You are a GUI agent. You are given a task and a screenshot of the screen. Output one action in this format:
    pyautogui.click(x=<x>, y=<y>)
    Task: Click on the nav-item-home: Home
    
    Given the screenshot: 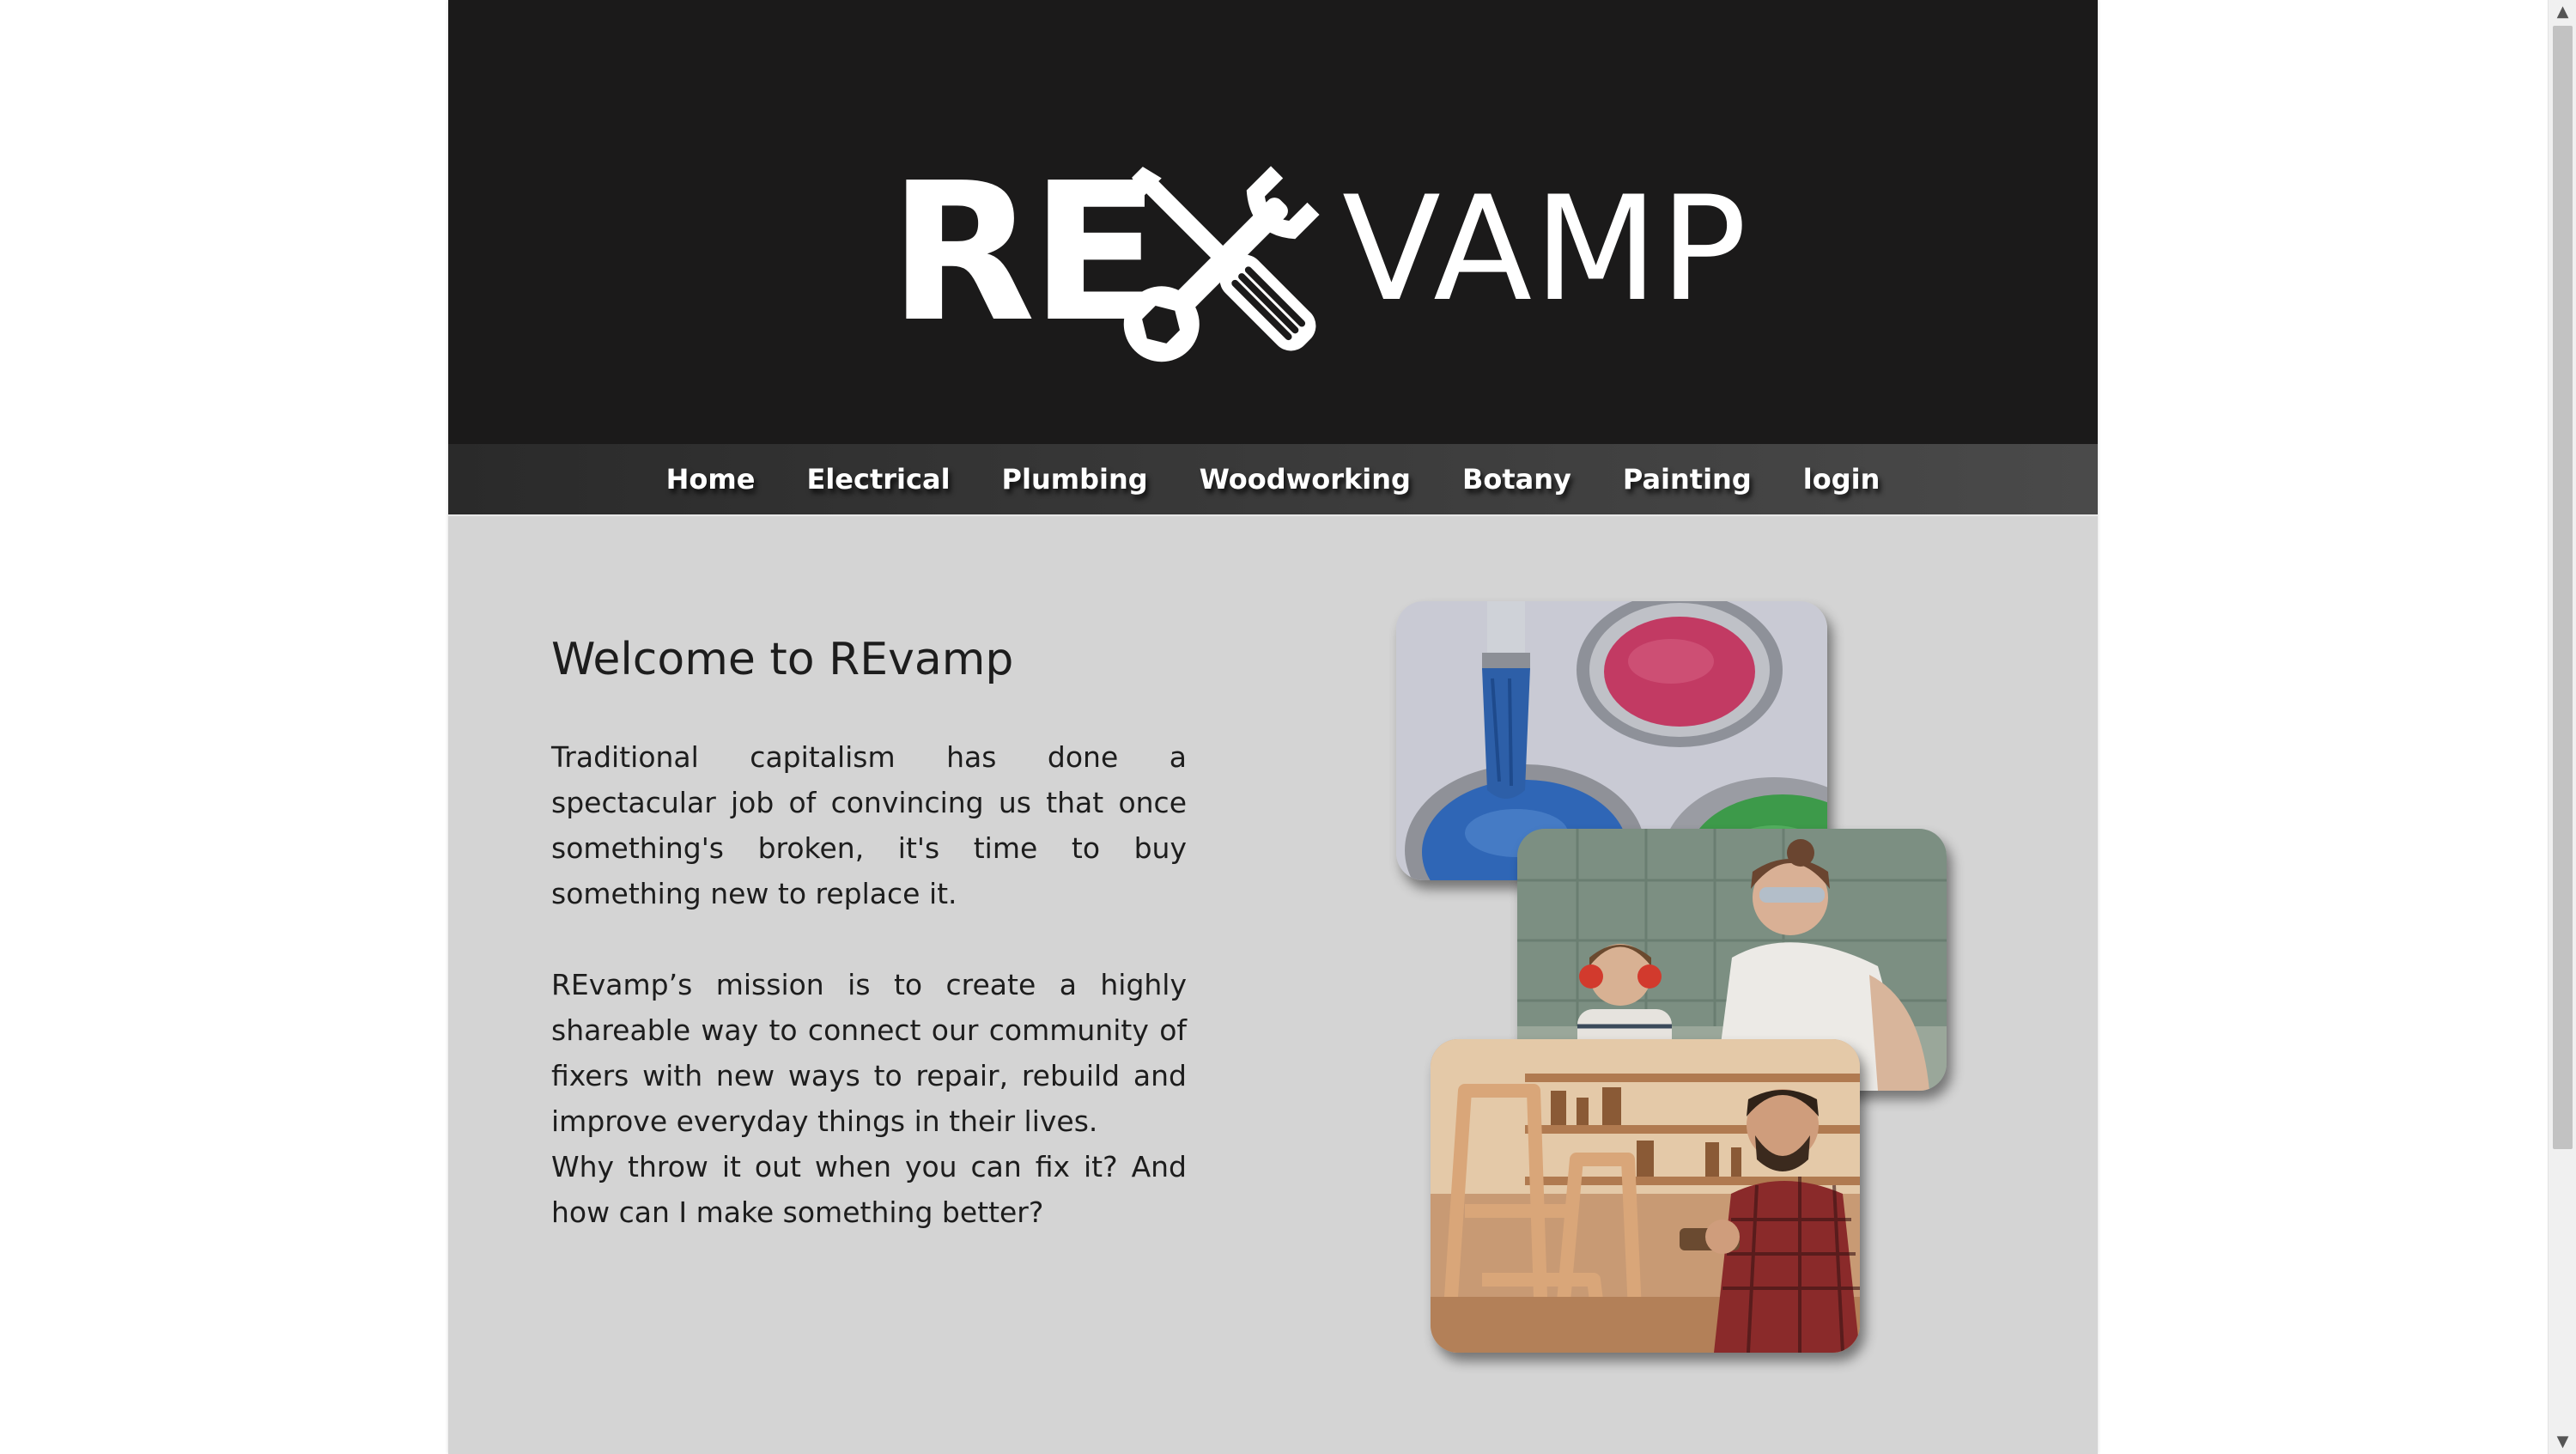 What is the action you would take?
    pyautogui.click(x=711, y=479)
    